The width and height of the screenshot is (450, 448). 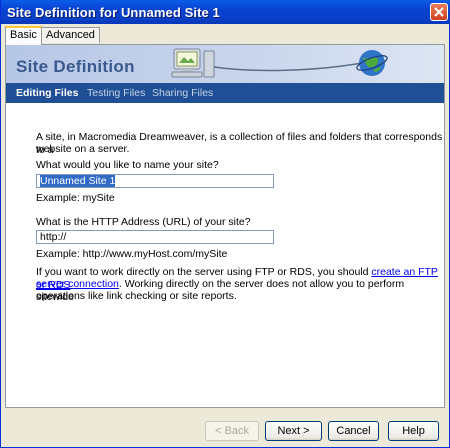 What do you see at coordinates (182, 93) in the screenshot?
I see `subnav-sharing-files: Sharing Files` at bounding box center [182, 93].